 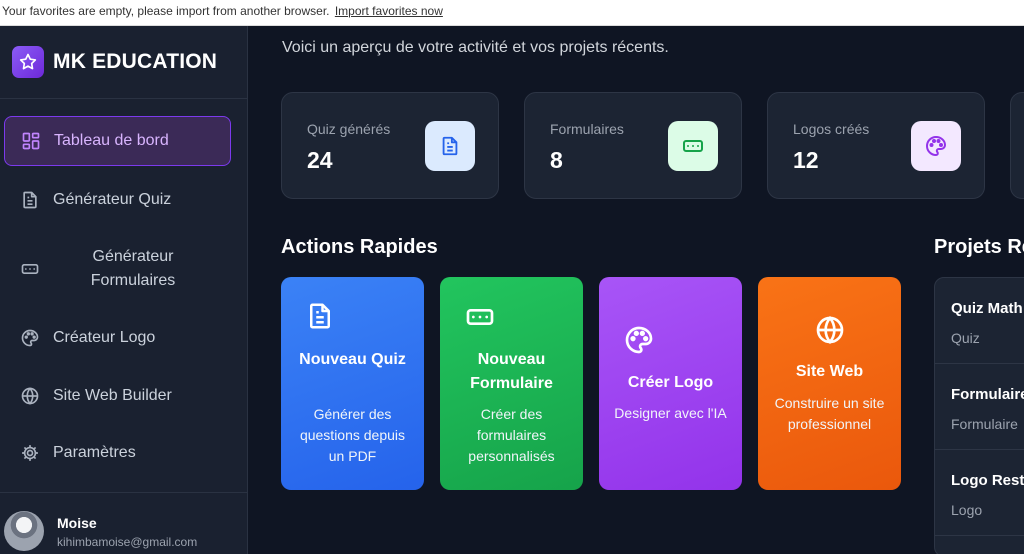 I want to click on stat-card-quiz: Quiz générés 24, so click(x=390, y=145).